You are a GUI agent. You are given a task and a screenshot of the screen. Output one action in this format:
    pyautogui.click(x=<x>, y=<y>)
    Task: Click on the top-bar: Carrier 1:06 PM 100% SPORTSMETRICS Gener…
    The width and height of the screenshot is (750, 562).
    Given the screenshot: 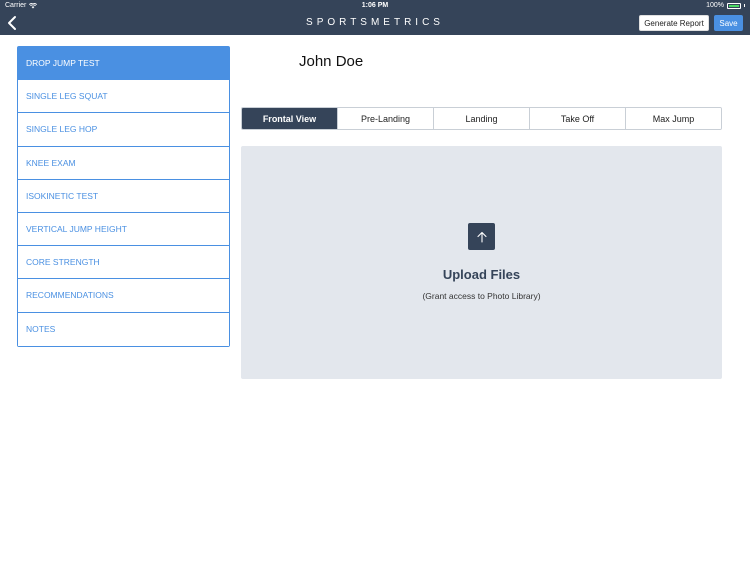 What is the action you would take?
    pyautogui.click(x=375, y=17)
    